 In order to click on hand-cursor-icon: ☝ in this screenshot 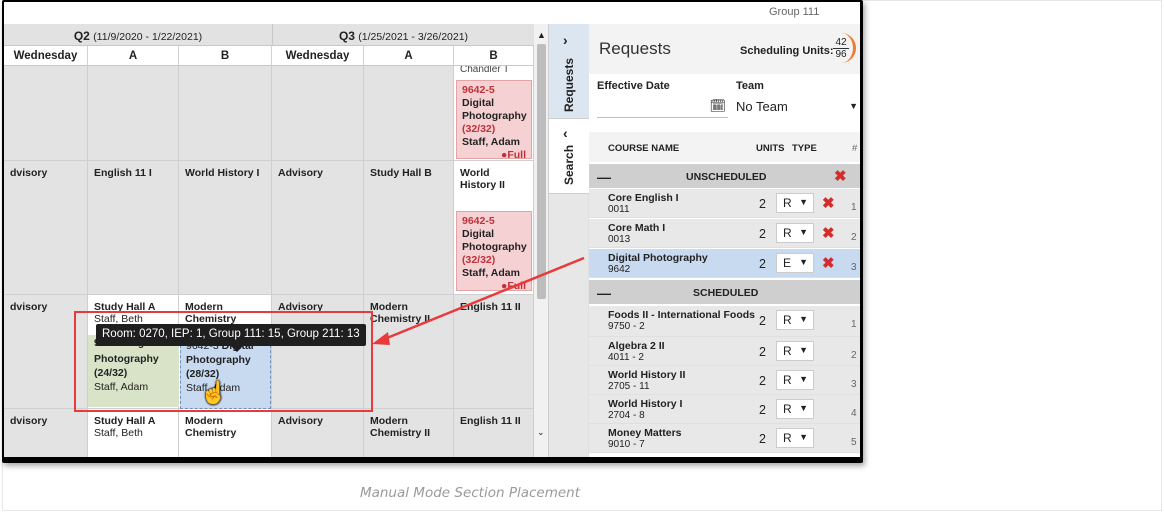, I will do `click(214, 392)`.